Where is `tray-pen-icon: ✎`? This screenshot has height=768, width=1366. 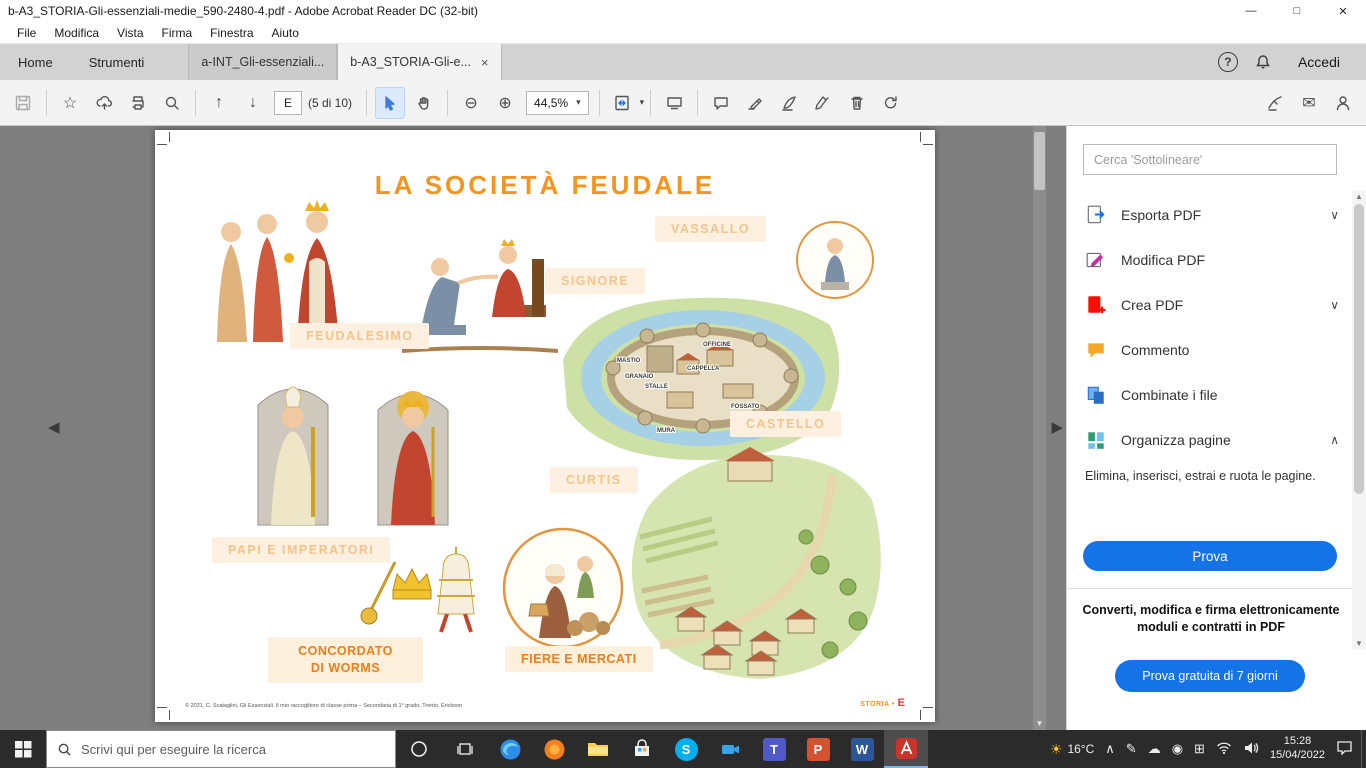 tray-pen-icon: ✎ is located at coordinates (1131, 749).